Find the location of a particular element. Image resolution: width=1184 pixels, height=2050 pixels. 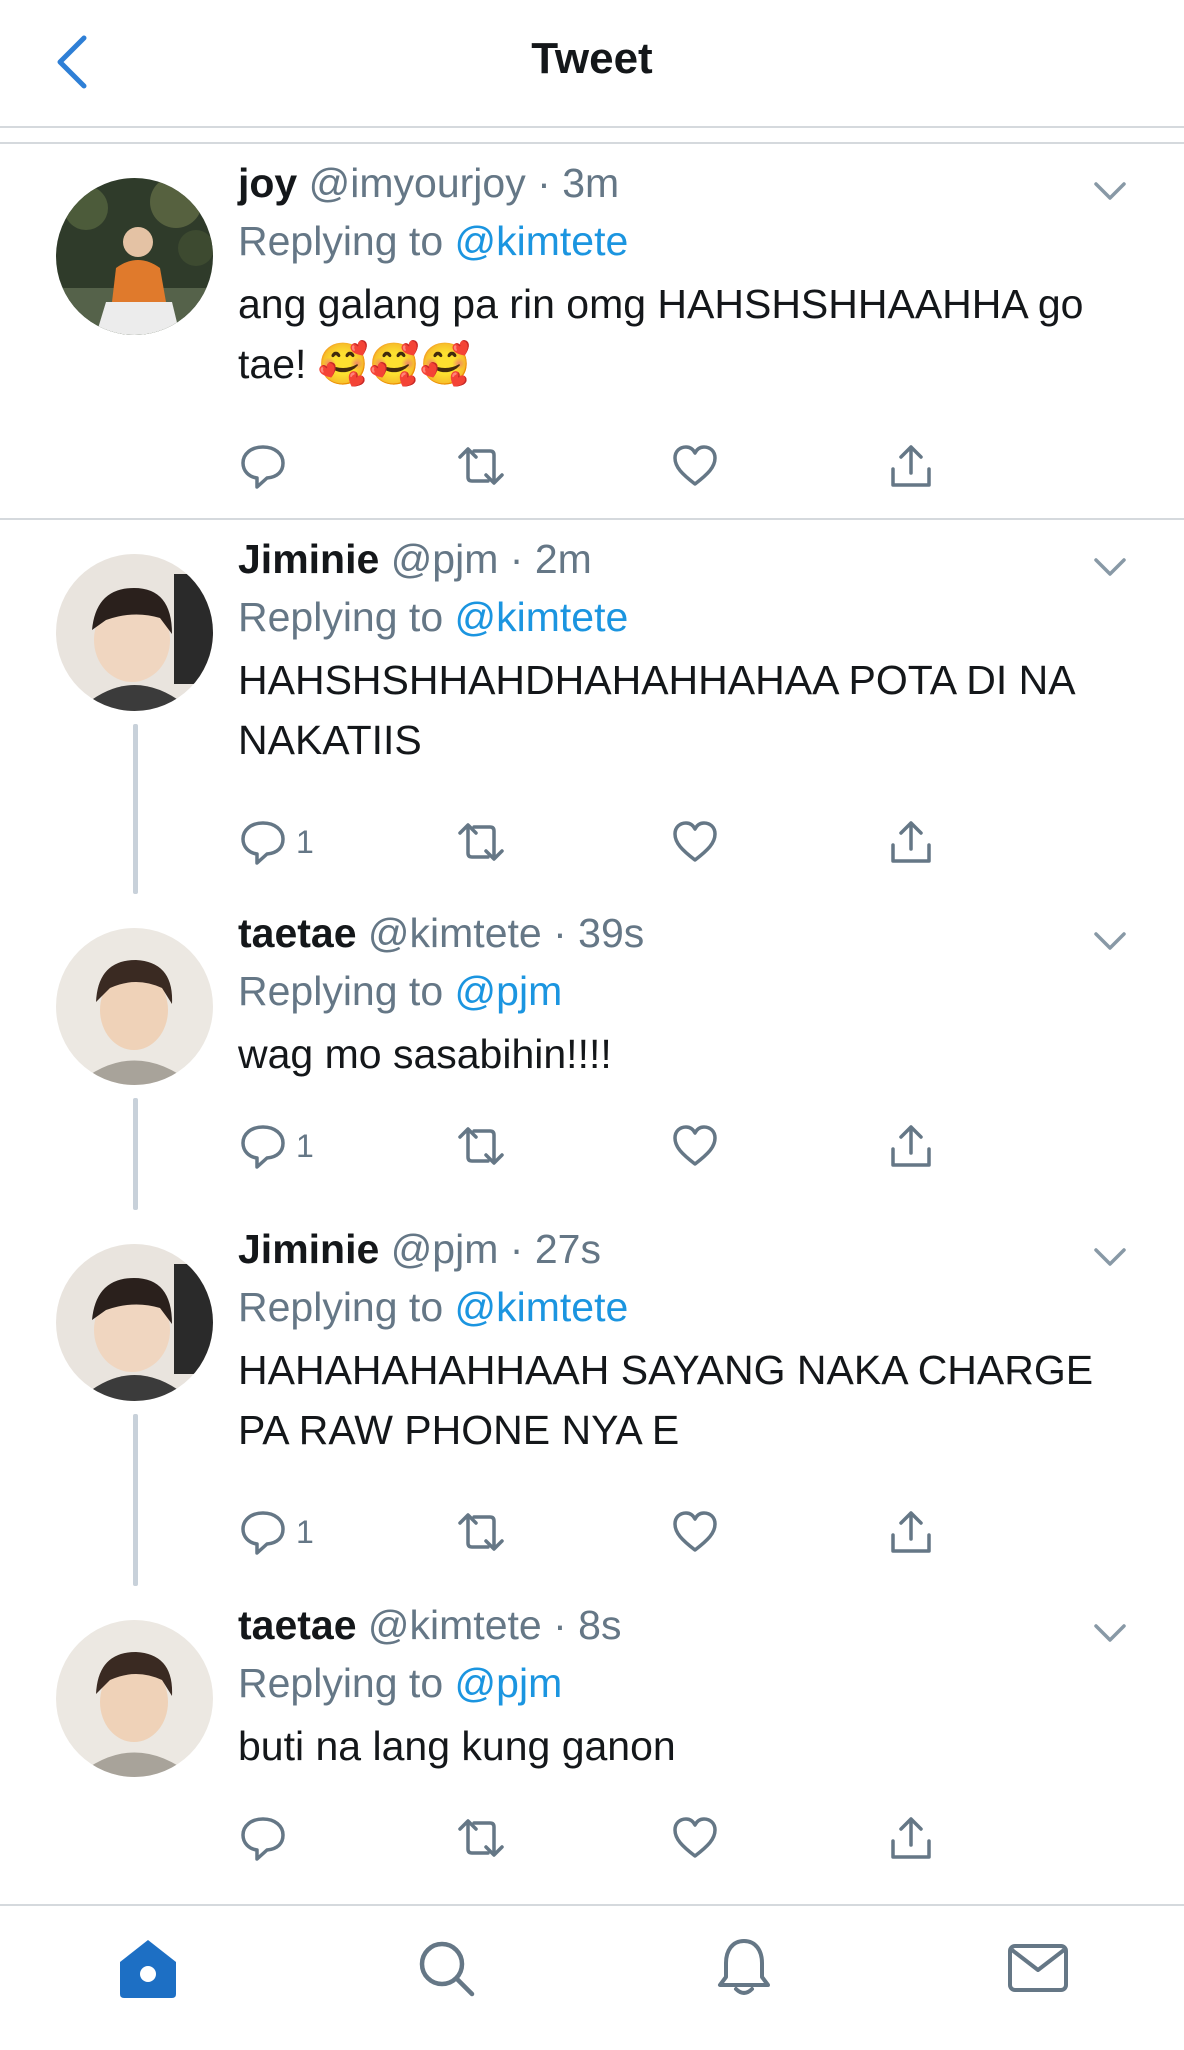

tab-notifications is located at coordinates (744, 1968).